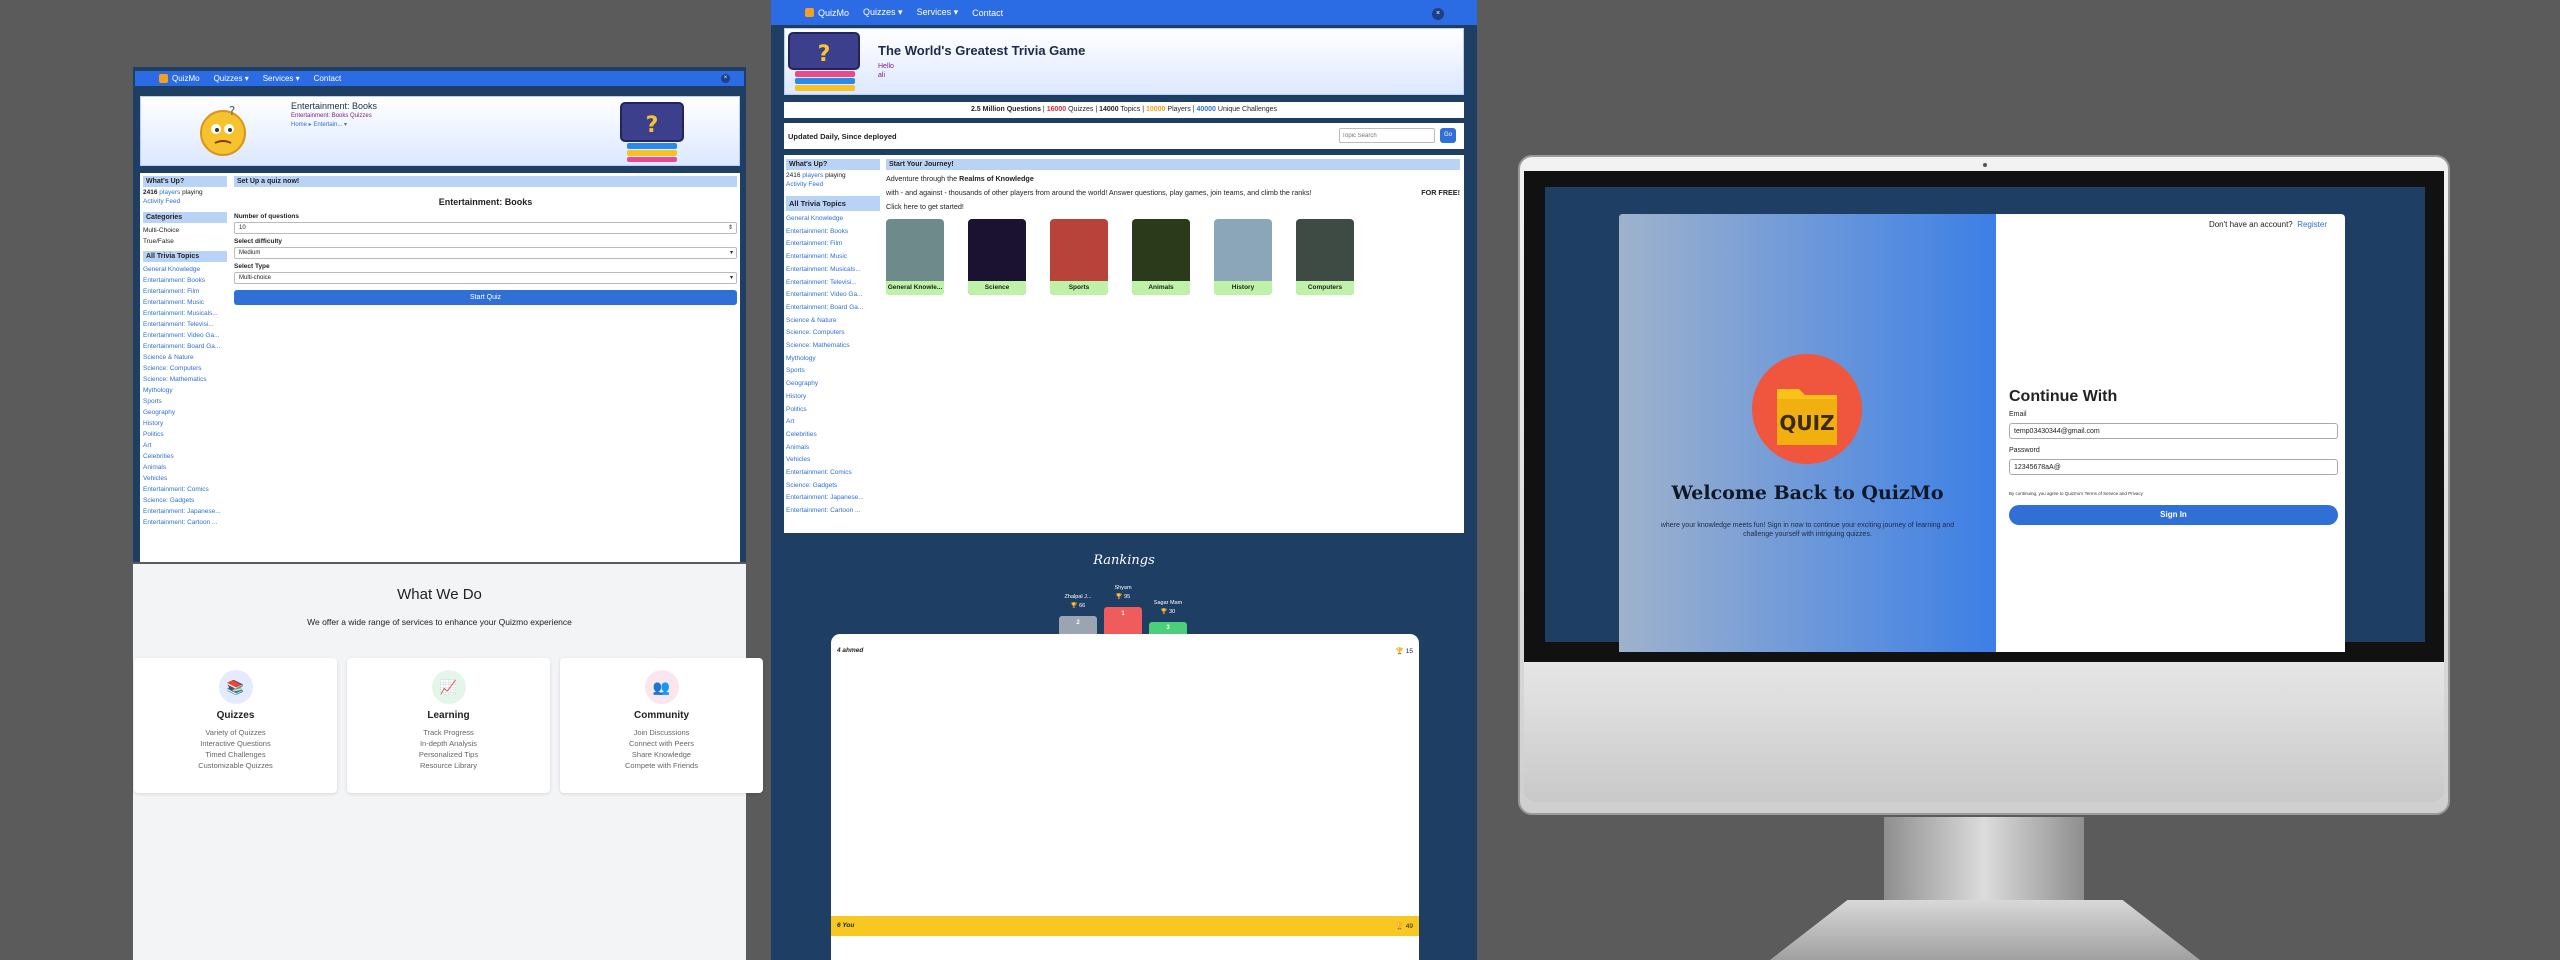  What do you see at coordinates (485, 202) in the screenshot?
I see `form-title: Entertainment: Books` at bounding box center [485, 202].